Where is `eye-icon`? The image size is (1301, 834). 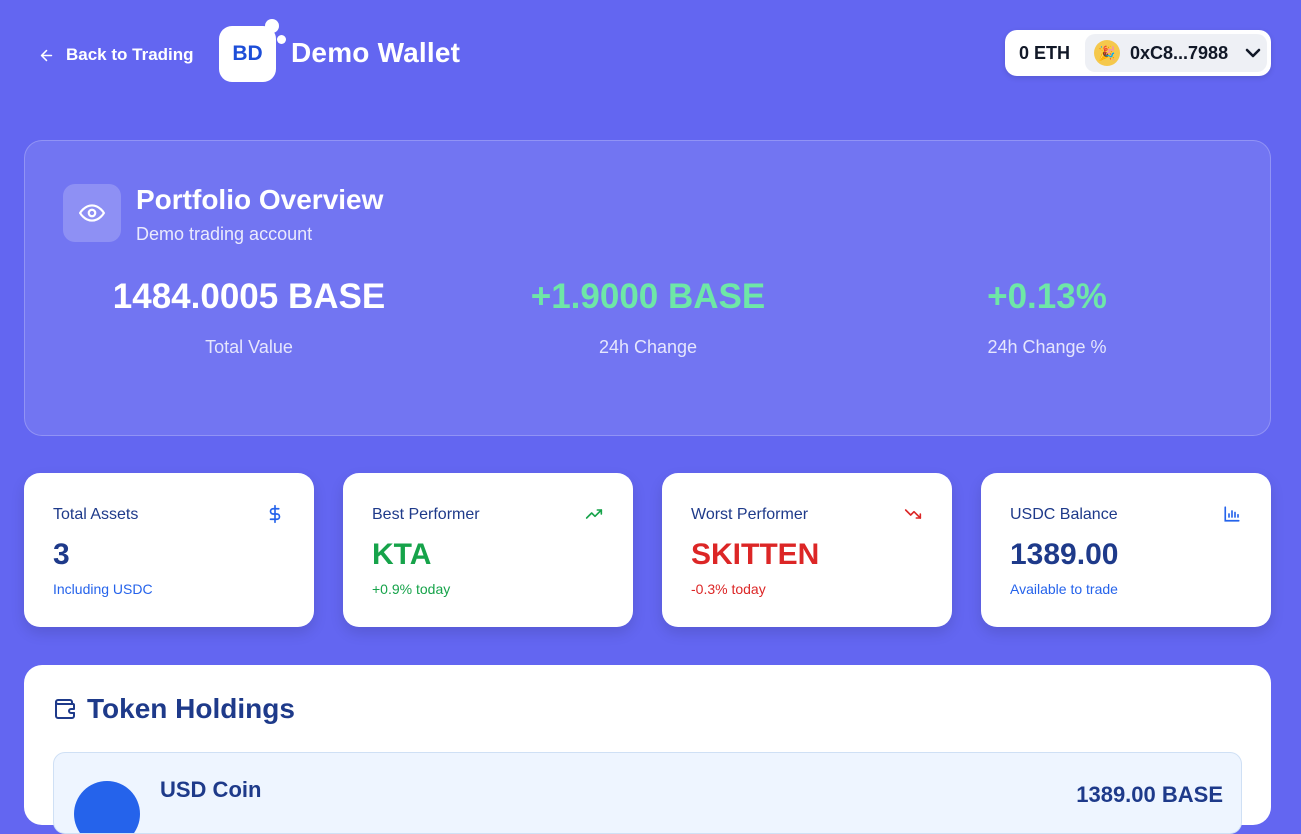
eye-icon is located at coordinates (92, 213).